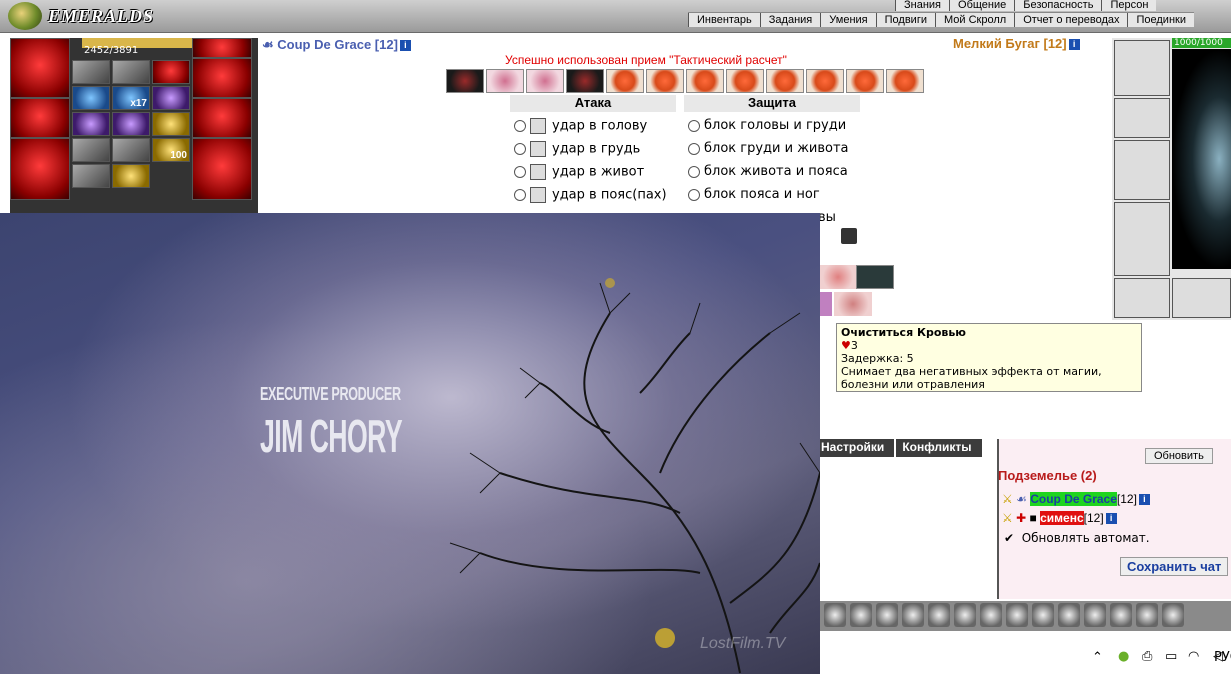 Image resolution: width=1231 pixels, height=674 pixels. Describe the element at coordinates (1123, 656) in the screenshot. I see `app-tray-icon: ●` at that location.